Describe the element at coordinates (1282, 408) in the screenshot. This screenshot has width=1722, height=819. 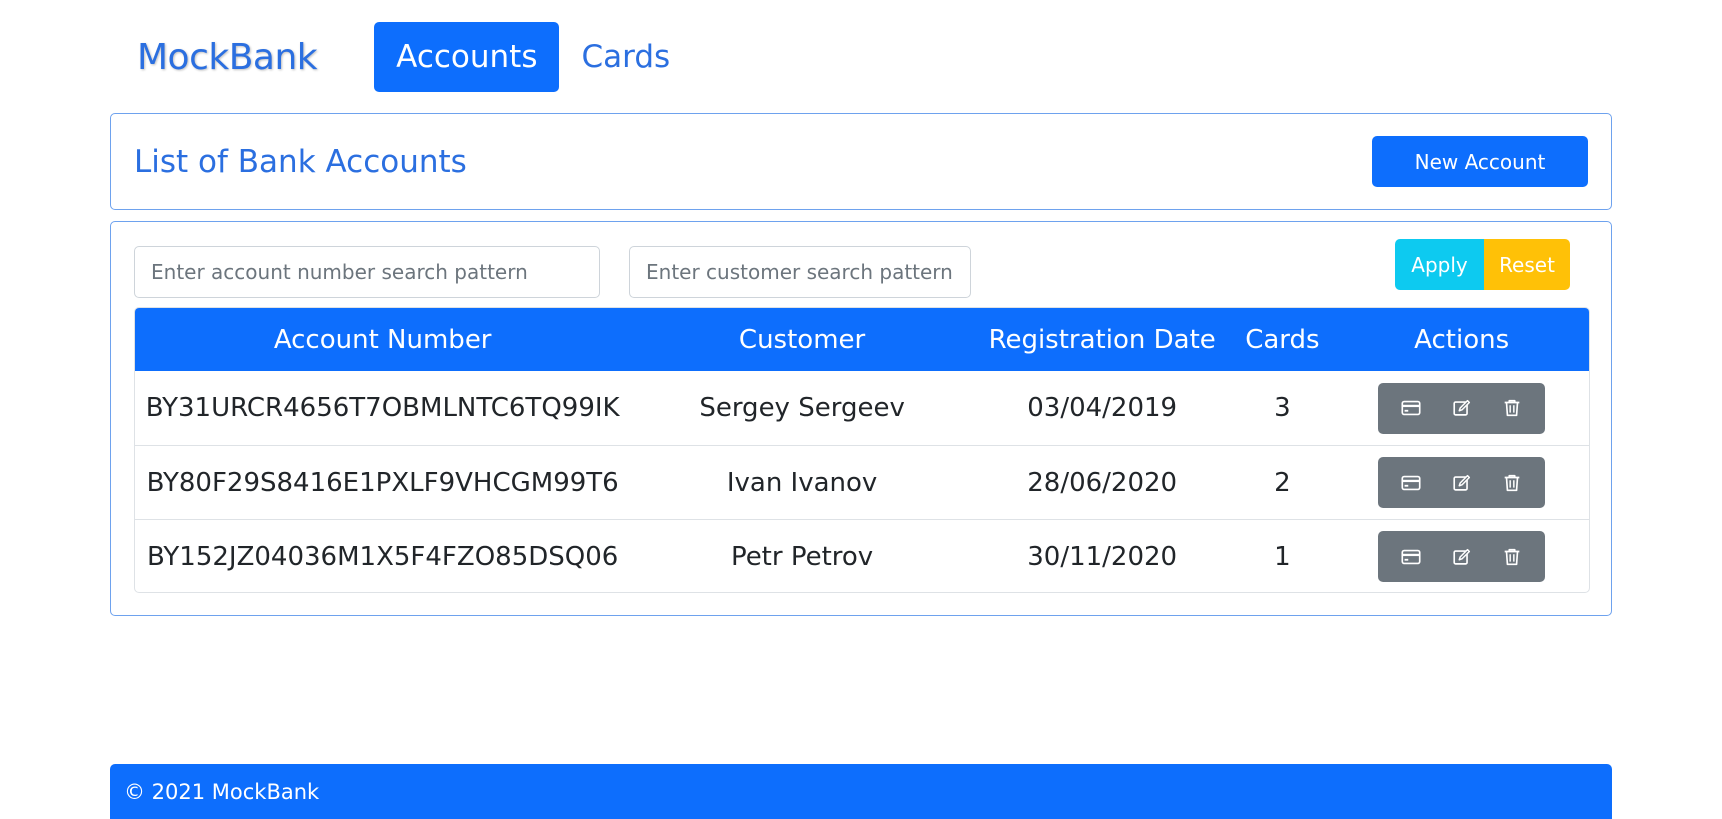
I see `cards-count-cell: 3` at that location.